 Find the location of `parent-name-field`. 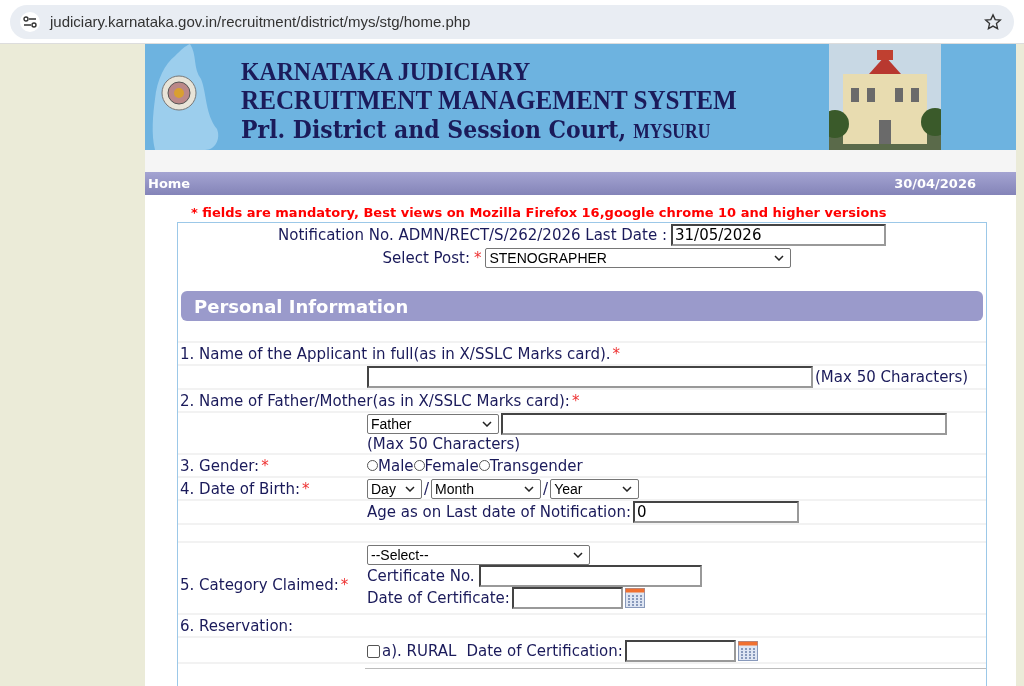

parent-name-field is located at coordinates (724, 424).